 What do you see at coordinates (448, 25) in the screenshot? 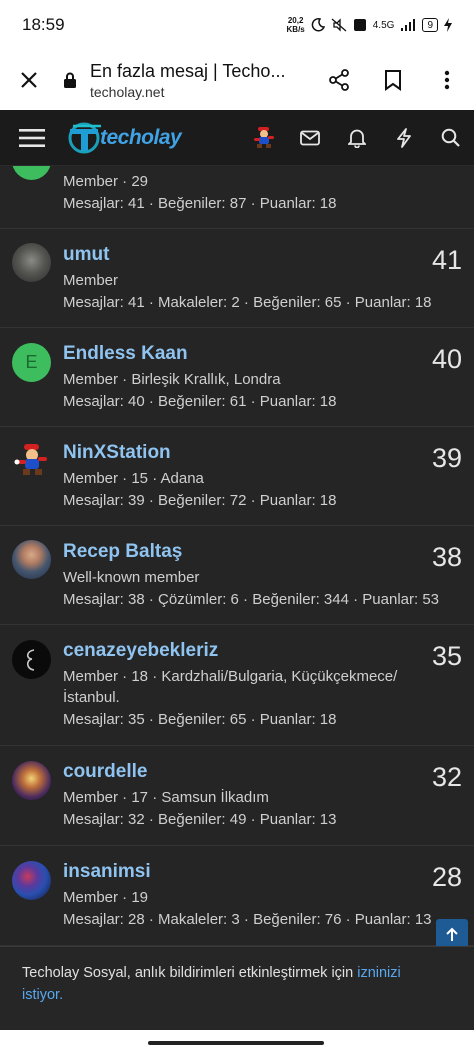
I see `charging-icon` at bounding box center [448, 25].